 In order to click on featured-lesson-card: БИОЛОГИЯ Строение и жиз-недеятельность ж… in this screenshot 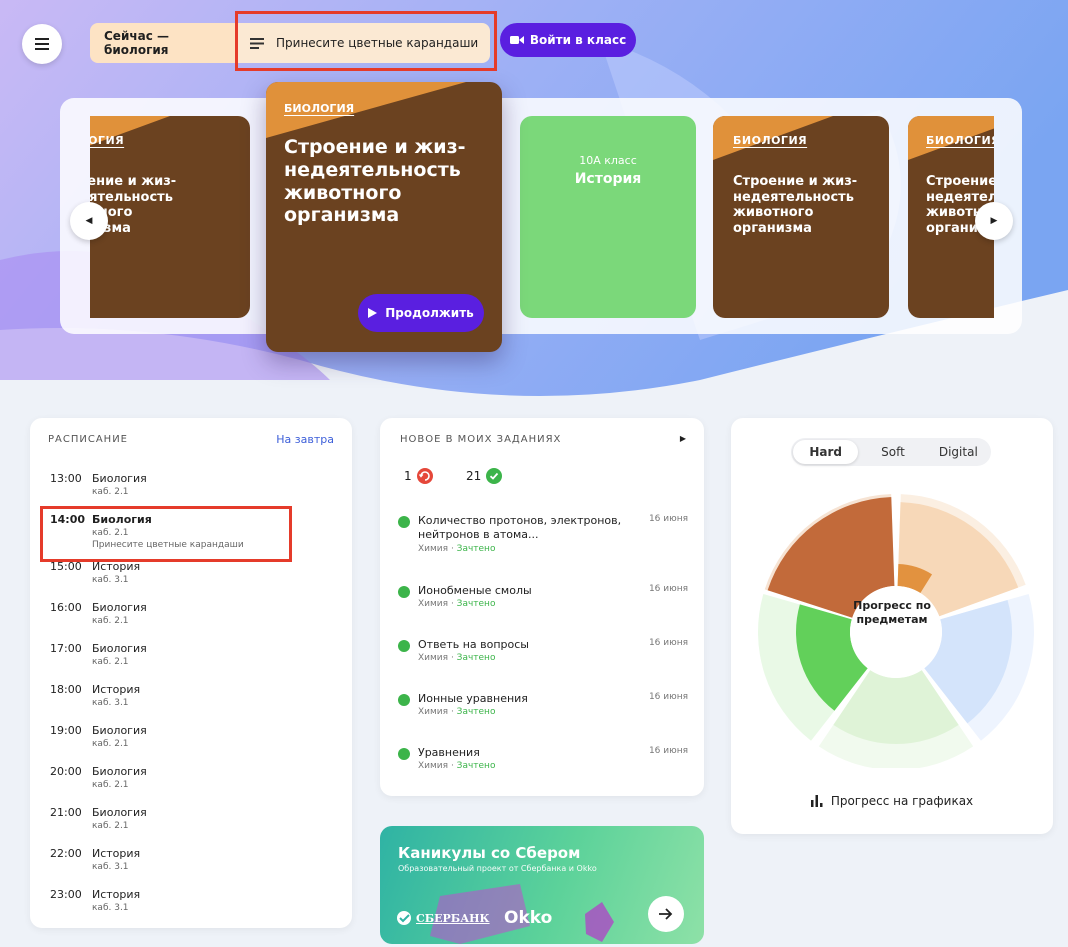, I will do `click(384, 217)`.